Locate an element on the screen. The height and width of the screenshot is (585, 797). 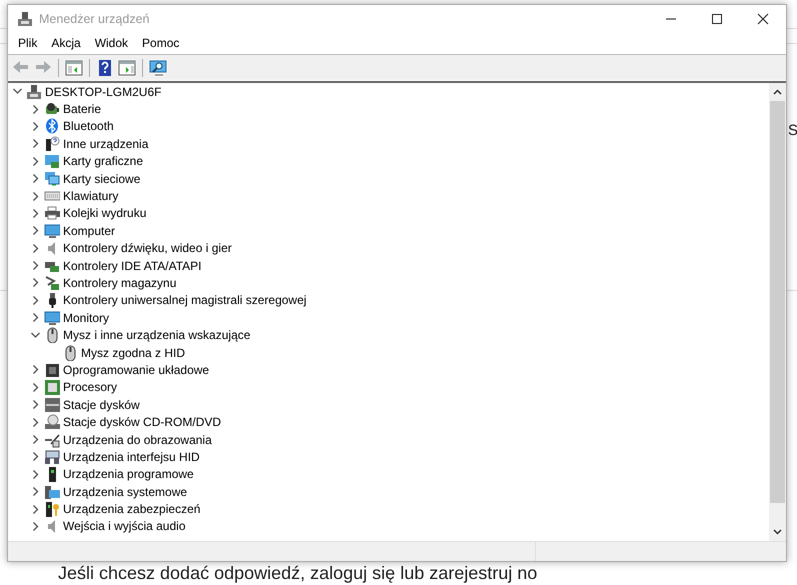
tree-item: Stacje dysków CD-ROM/DVD is located at coordinates (142, 422).